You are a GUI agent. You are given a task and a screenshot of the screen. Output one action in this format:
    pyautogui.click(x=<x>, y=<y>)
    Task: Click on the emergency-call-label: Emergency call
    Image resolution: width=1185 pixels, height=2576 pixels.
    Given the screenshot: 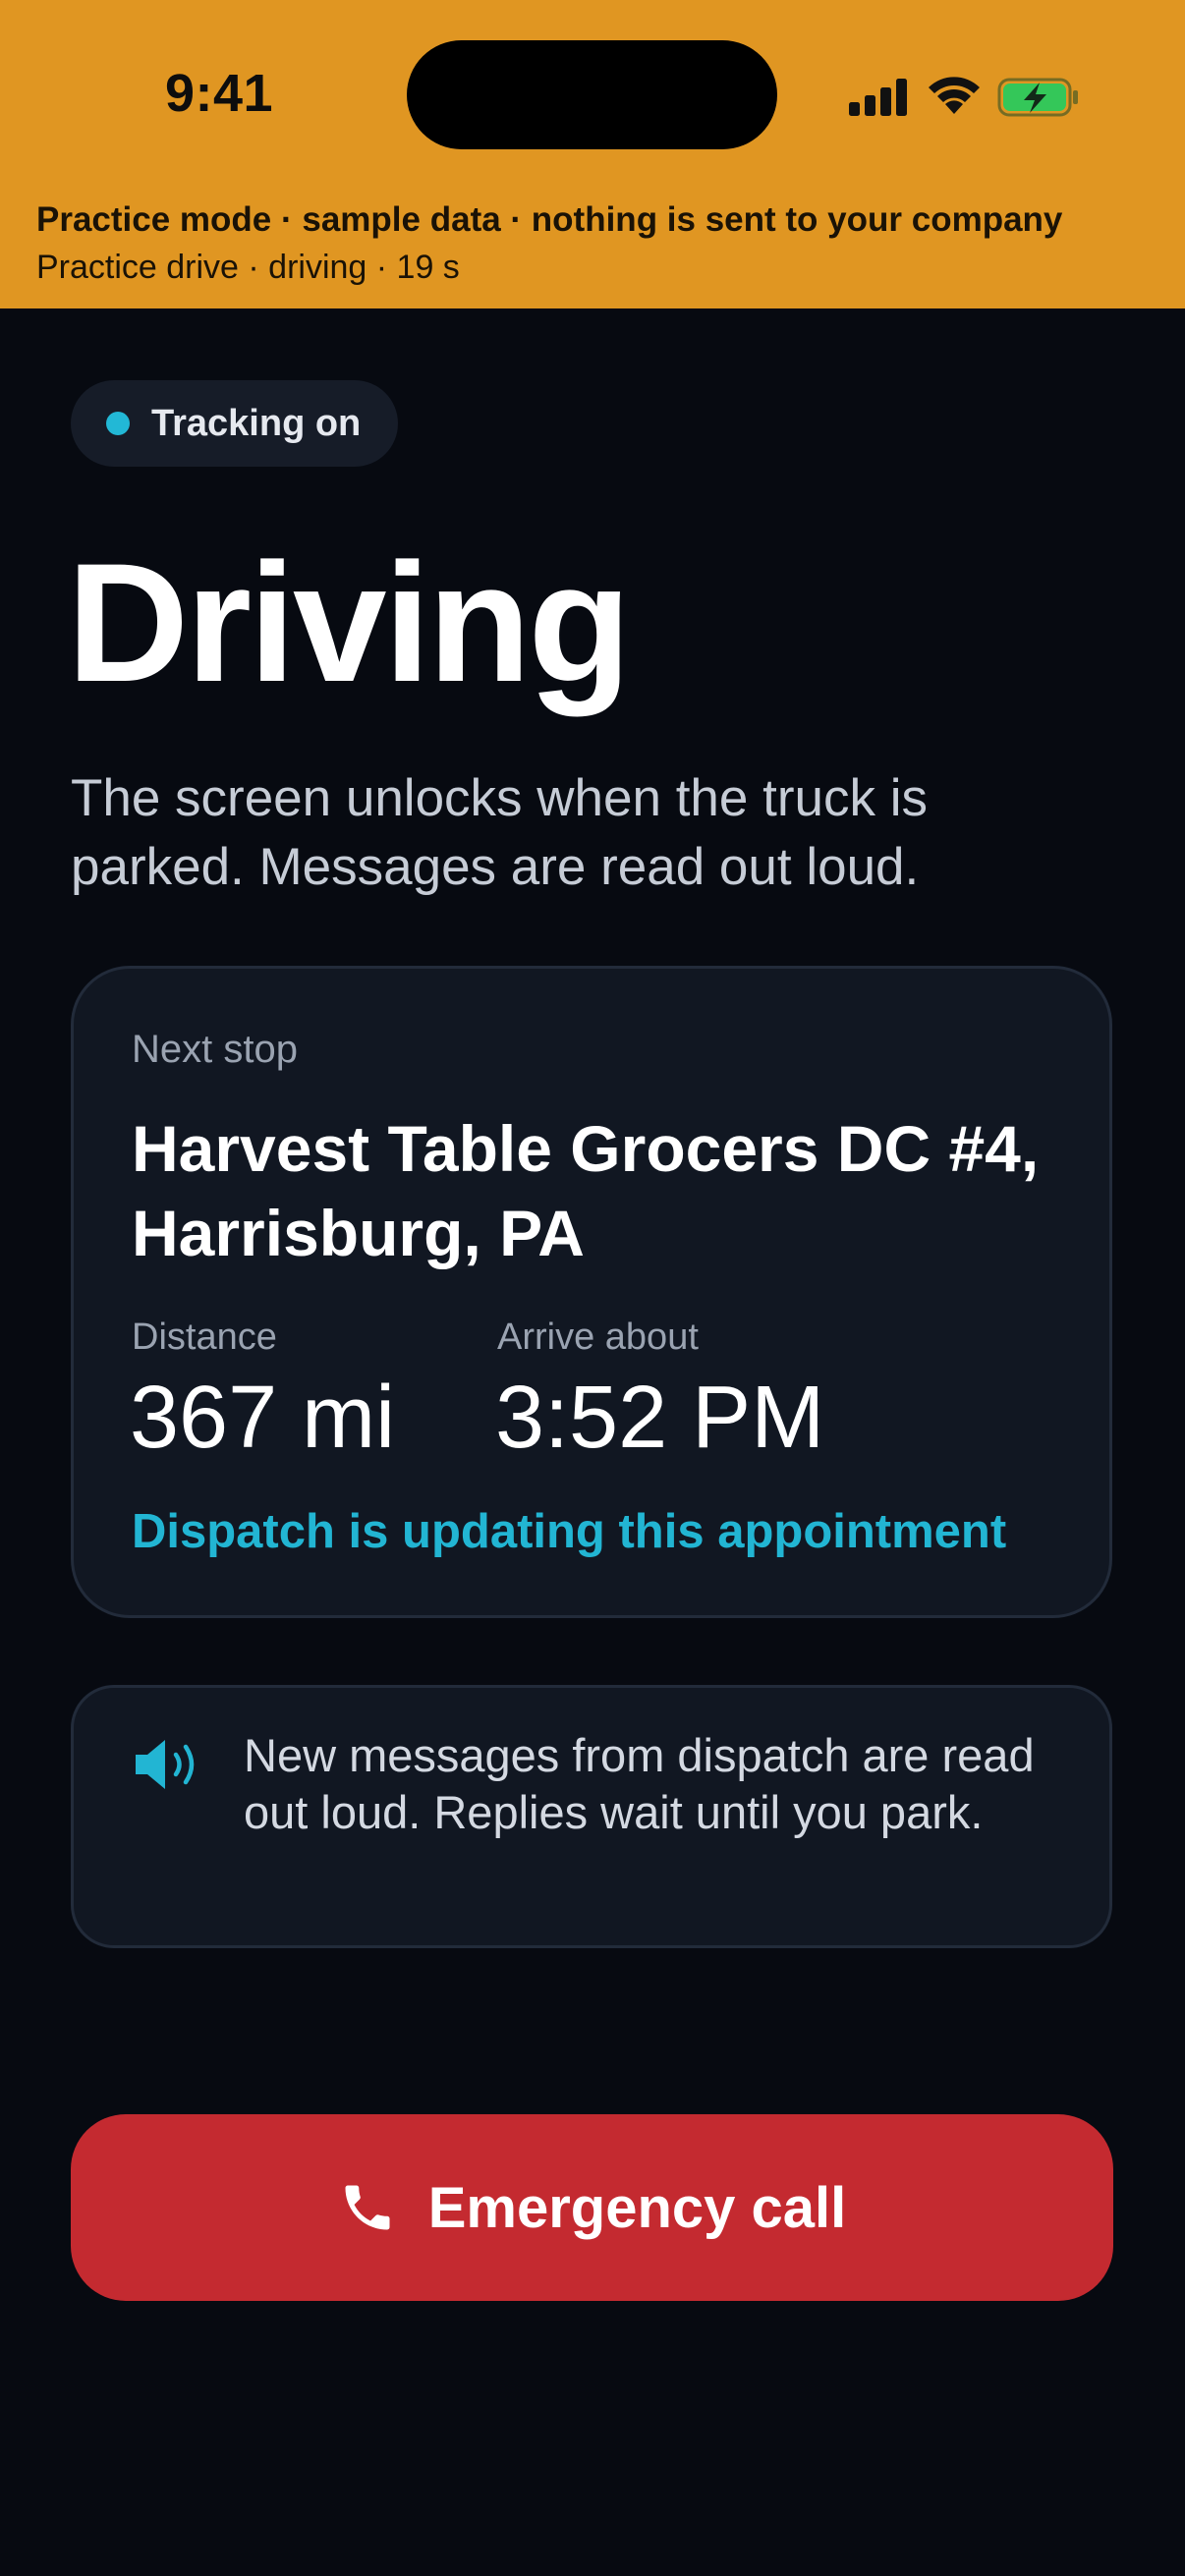 What is the action you would take?
    pyautogui.click(x=637, y=2207)
    